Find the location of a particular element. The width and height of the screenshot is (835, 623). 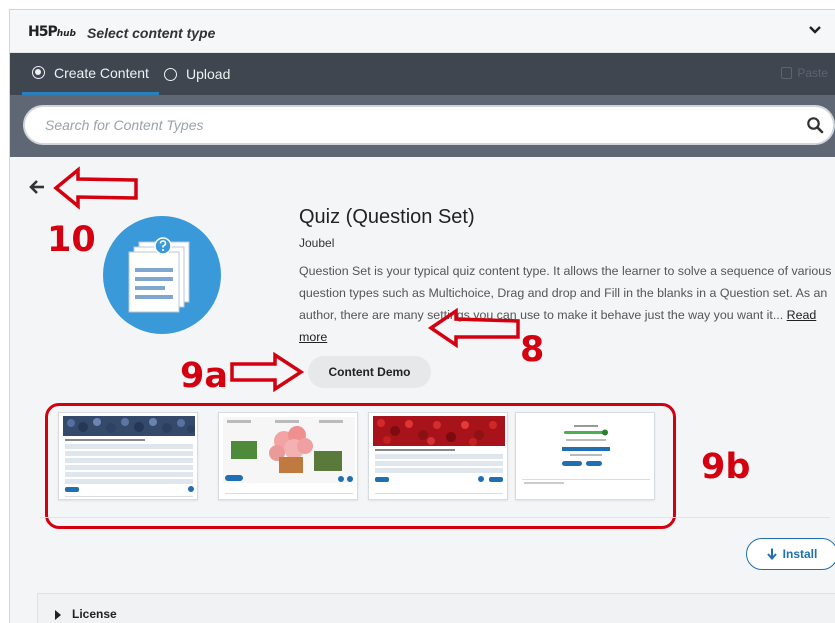

question-set-icon is located at coordinates (162, 275).